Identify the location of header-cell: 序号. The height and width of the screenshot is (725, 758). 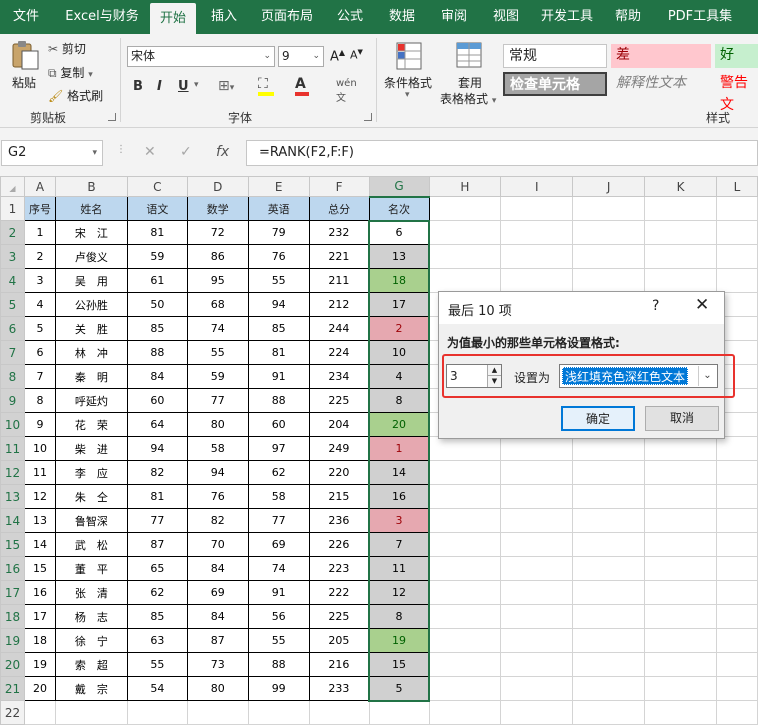
(39, 208).